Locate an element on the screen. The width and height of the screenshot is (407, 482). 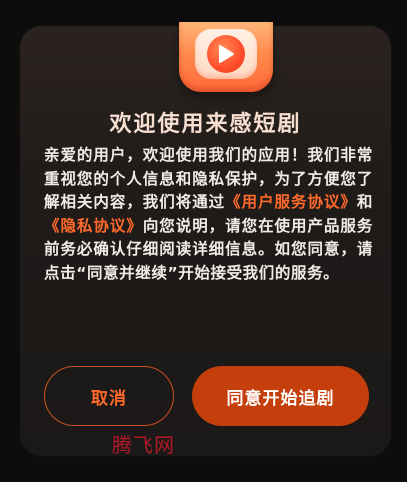
body-text-and: 和 is located at coordinates (364, 202).